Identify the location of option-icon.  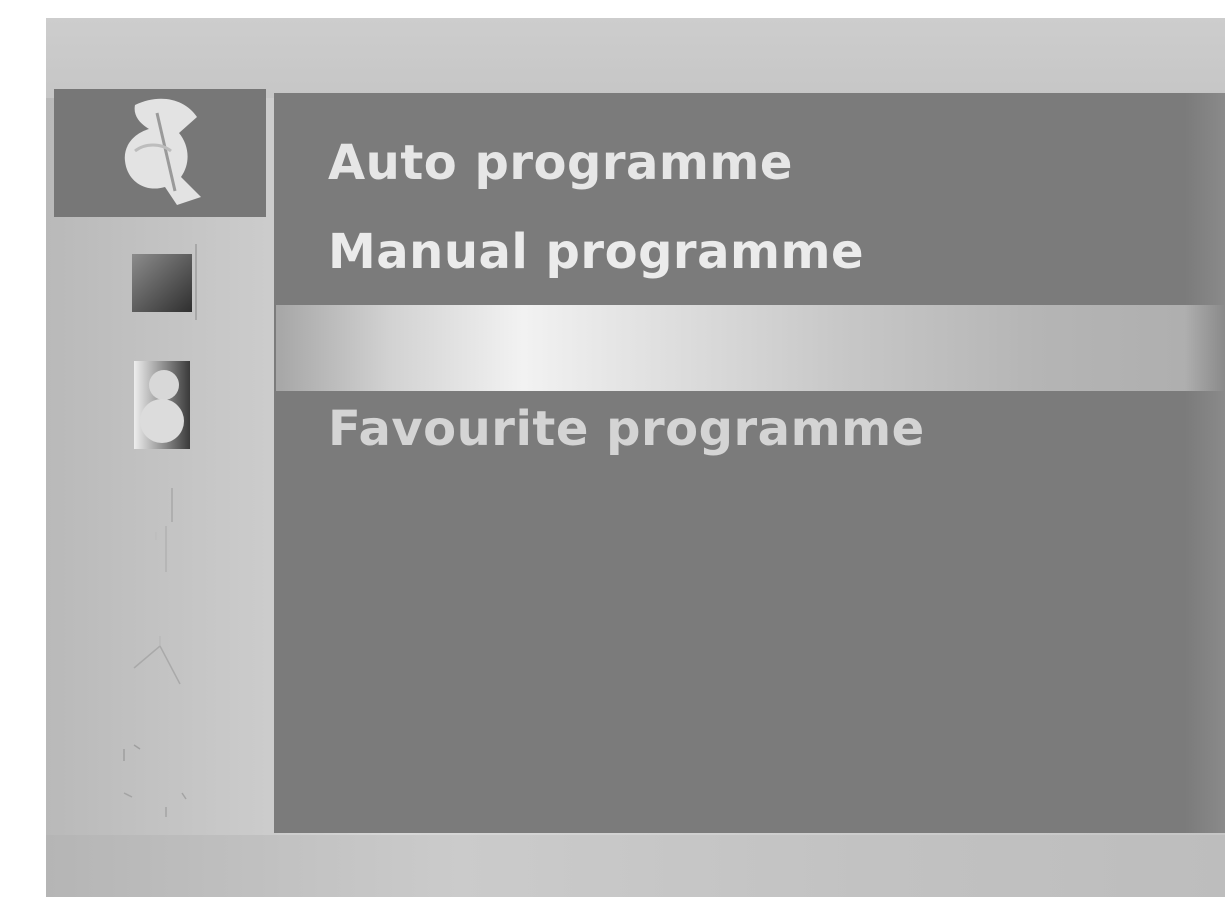
(160, 664).